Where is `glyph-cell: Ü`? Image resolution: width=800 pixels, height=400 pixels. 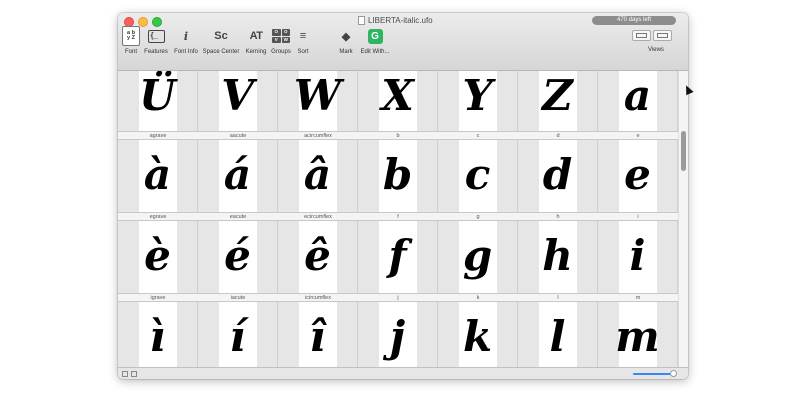
glyph-cell: Ü is located at coordinates (158, 101).